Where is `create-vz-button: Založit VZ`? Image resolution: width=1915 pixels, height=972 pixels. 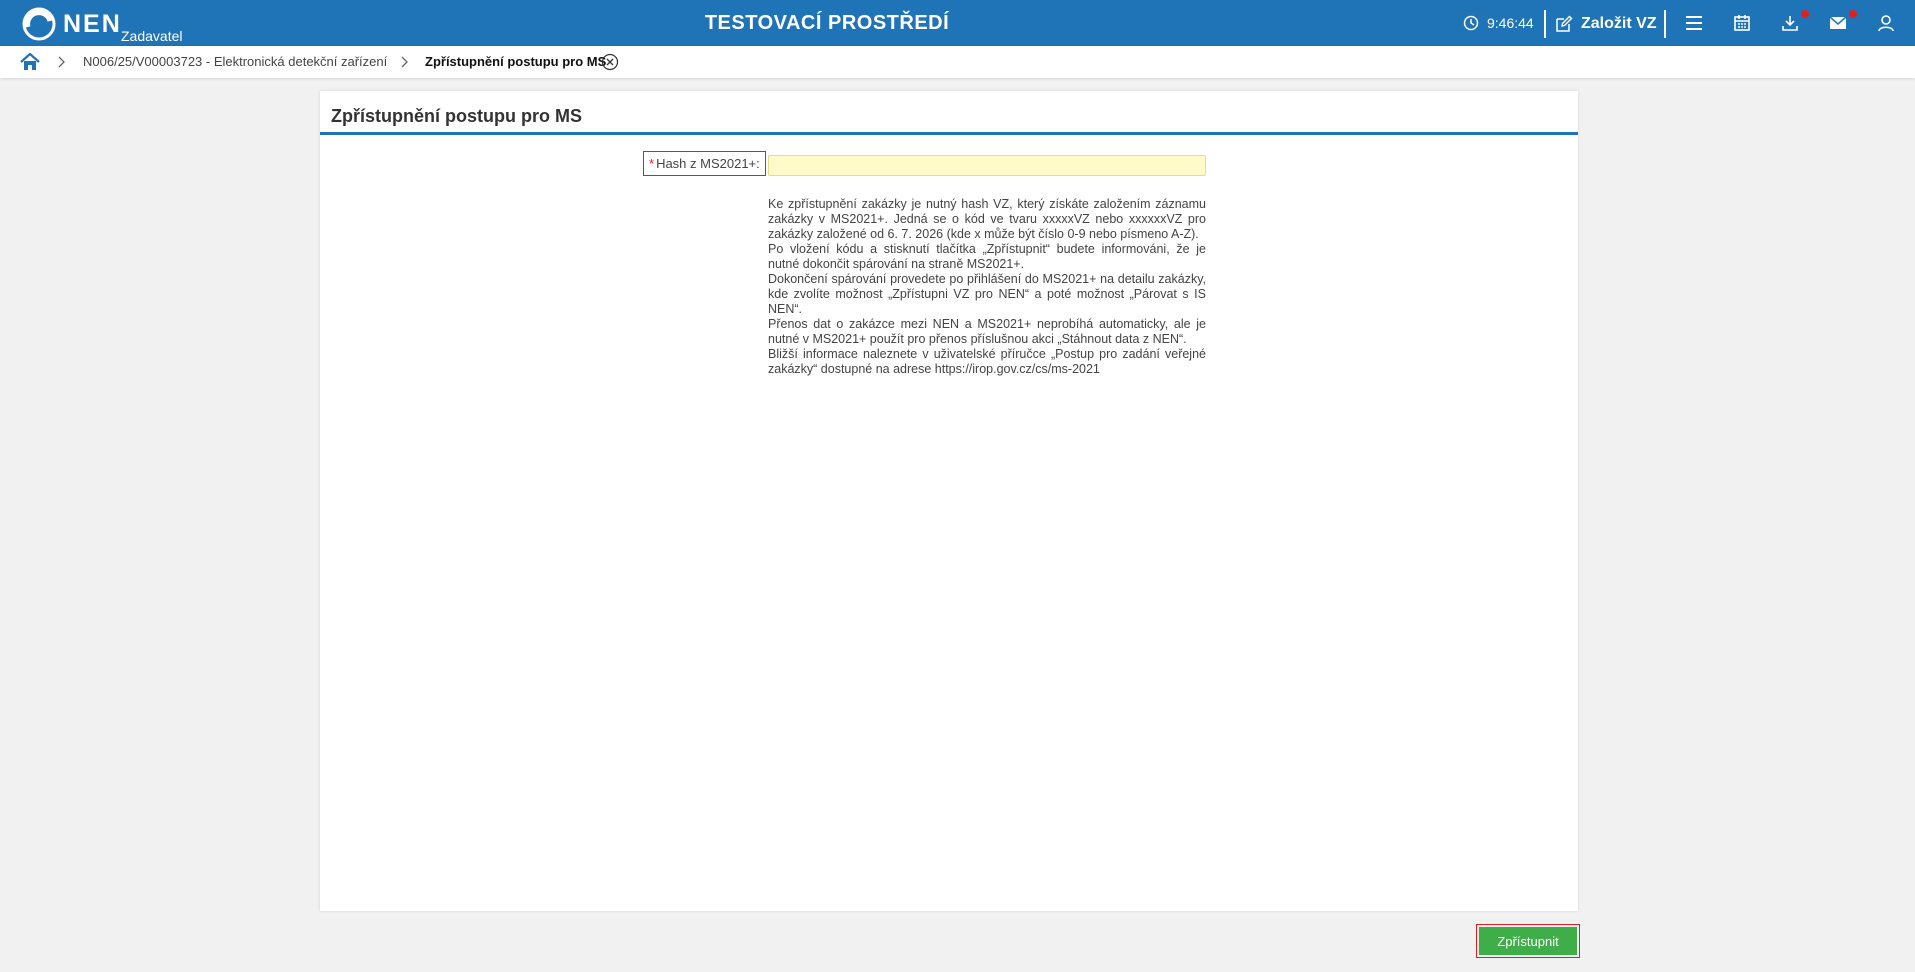 create-vz-button: Založit VZ is located at coordinates (1606, 24).